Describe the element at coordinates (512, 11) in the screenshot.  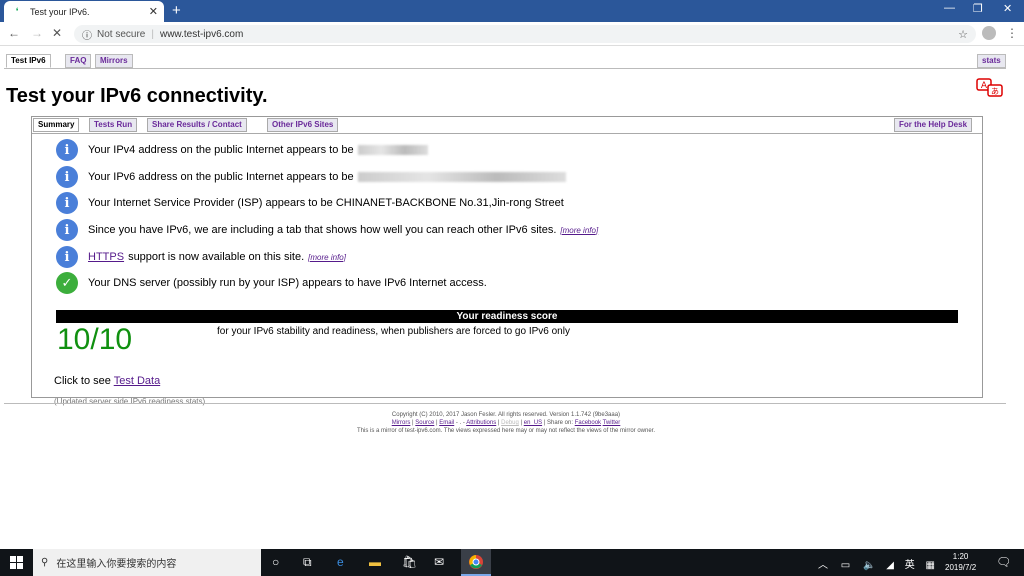
I see `browser-titlebar: ❛ Test your IPv6. ✕ + — ❐ ✕` at that location.